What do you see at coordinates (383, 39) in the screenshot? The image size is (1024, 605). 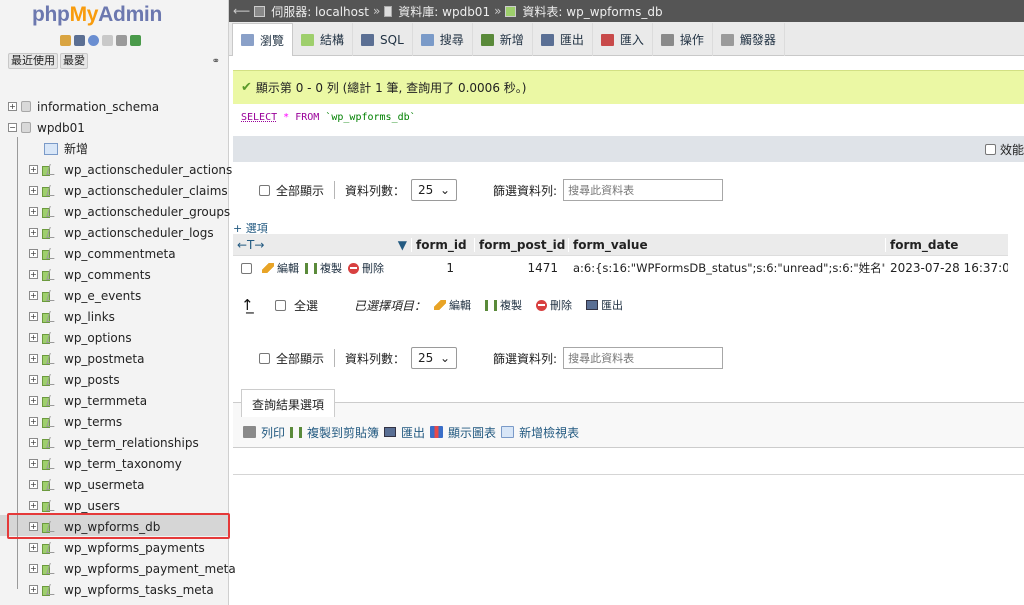 I see `tab-sql: SQL` at bounding box center [383, 39].